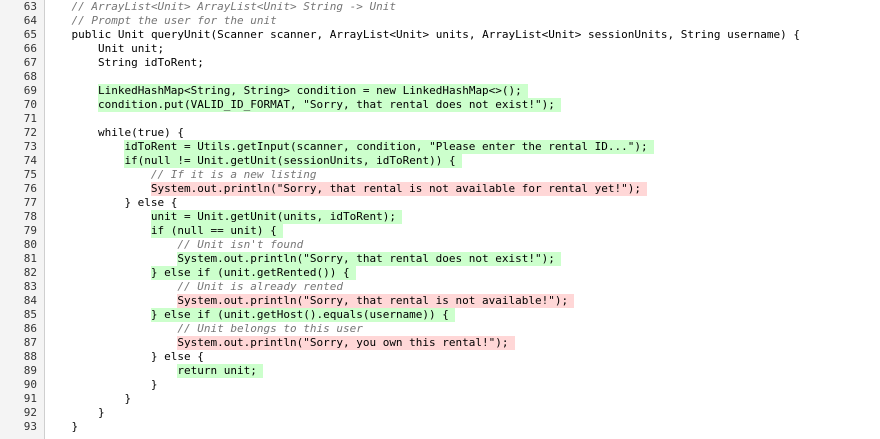  I want to click on line-number: 69, so click(30, 90).